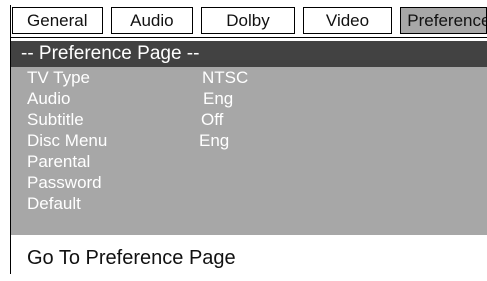  Describe the element at coordinates (177, 161) in the screenshot. I see `menu-item-parental: Parental` at that location.